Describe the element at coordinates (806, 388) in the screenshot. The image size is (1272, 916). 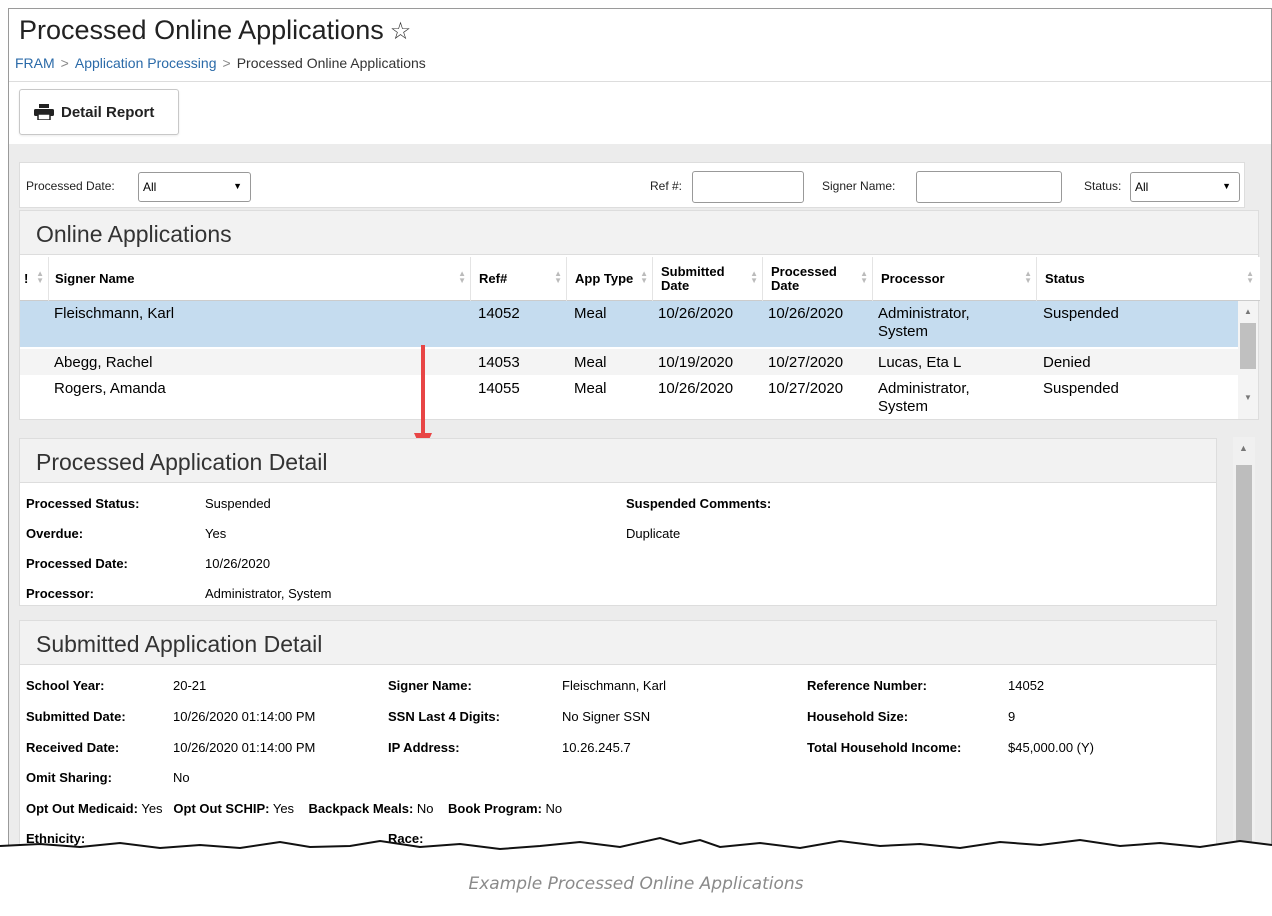
I see `cell-processed: 10/27/2020` at that location.